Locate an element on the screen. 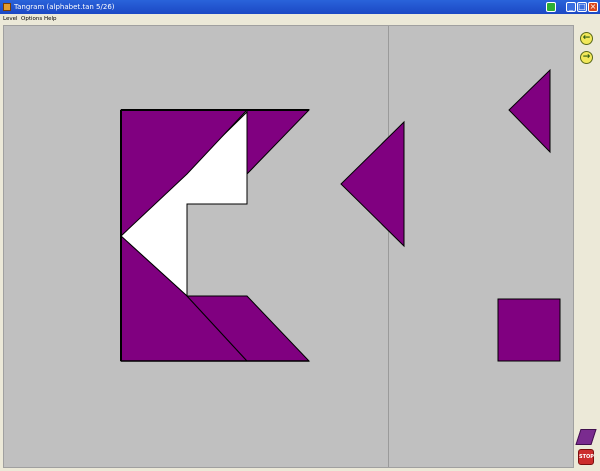  menu-bar: Level Options Help is located at coordinates (300, 19).